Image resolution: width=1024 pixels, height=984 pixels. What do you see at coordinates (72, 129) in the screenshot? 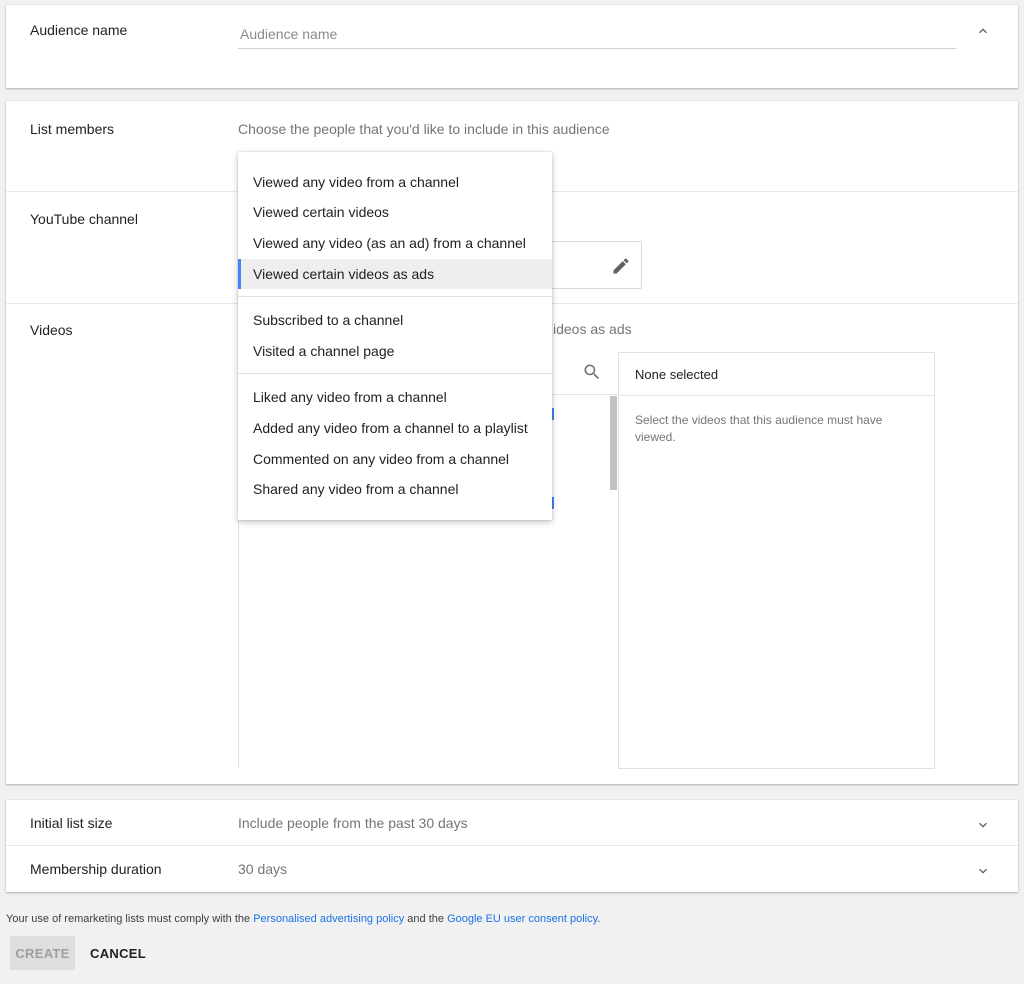
I see `list-members-label: List members` at bounding box center [72, 129].